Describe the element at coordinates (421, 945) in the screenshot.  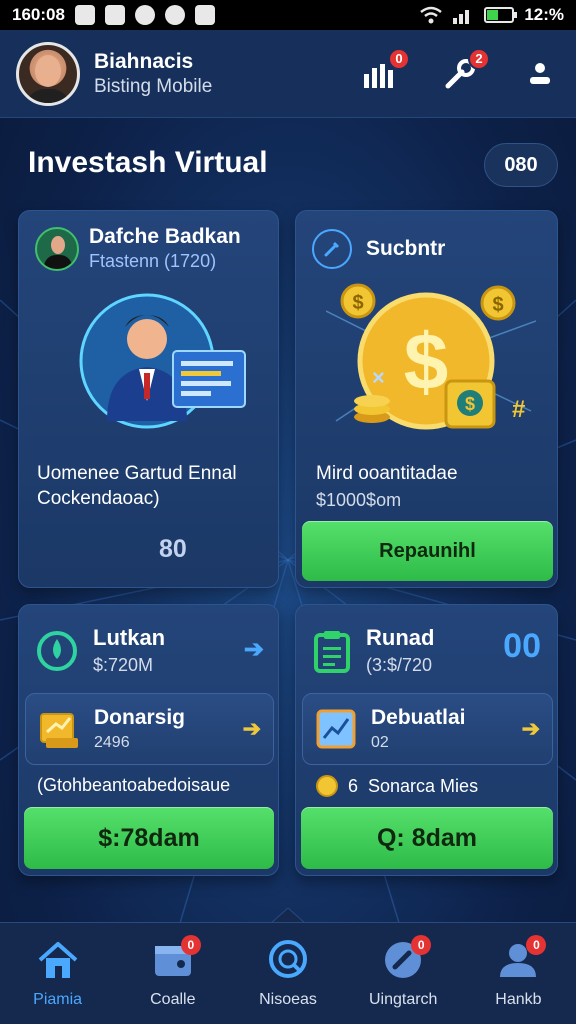
I see `nav-badge-phone: 0` at that location.